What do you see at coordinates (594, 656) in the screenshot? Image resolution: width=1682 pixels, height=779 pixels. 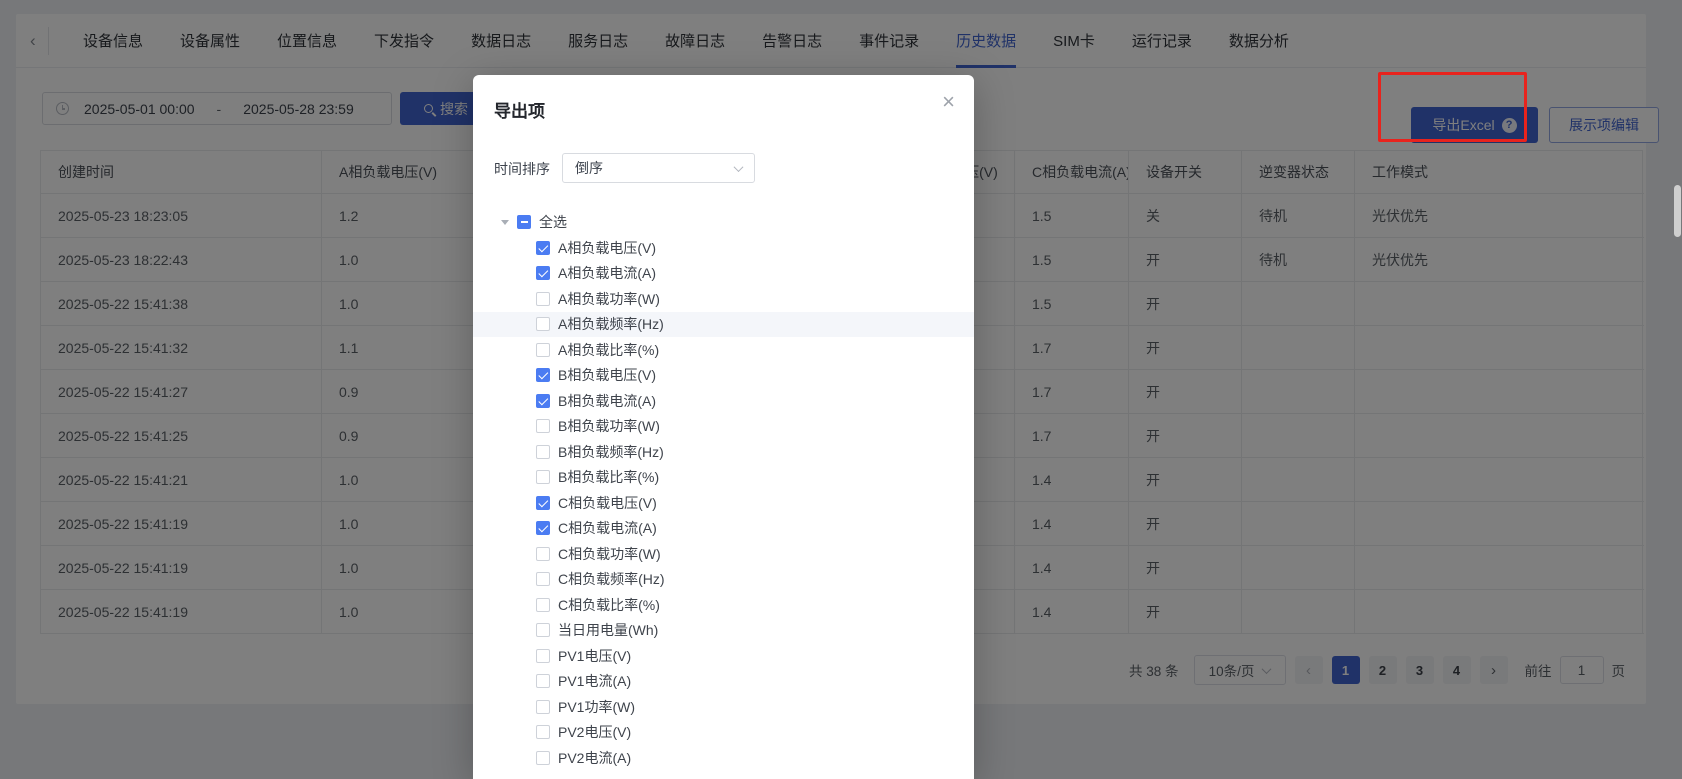 I see `tree-item-label: PV1电压(V)` at bounding box center [594, 656].